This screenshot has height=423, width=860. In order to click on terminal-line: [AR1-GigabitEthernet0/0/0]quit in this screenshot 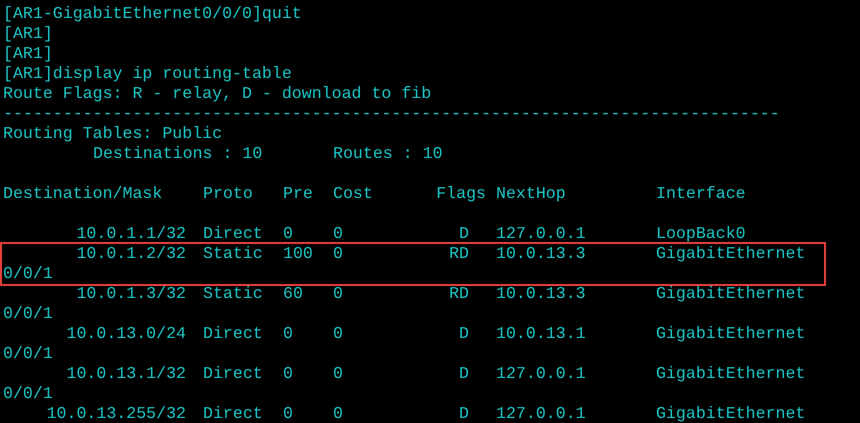, I will do `click(152, 14)`.